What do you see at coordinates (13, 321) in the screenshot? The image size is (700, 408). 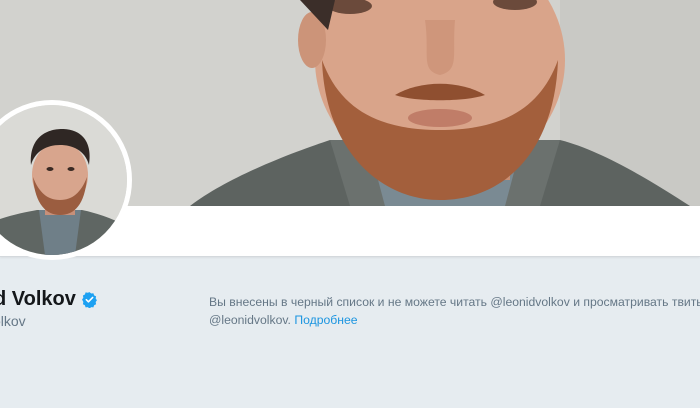 I see `profile-handle: volkov` at bounding box center [13, 321].